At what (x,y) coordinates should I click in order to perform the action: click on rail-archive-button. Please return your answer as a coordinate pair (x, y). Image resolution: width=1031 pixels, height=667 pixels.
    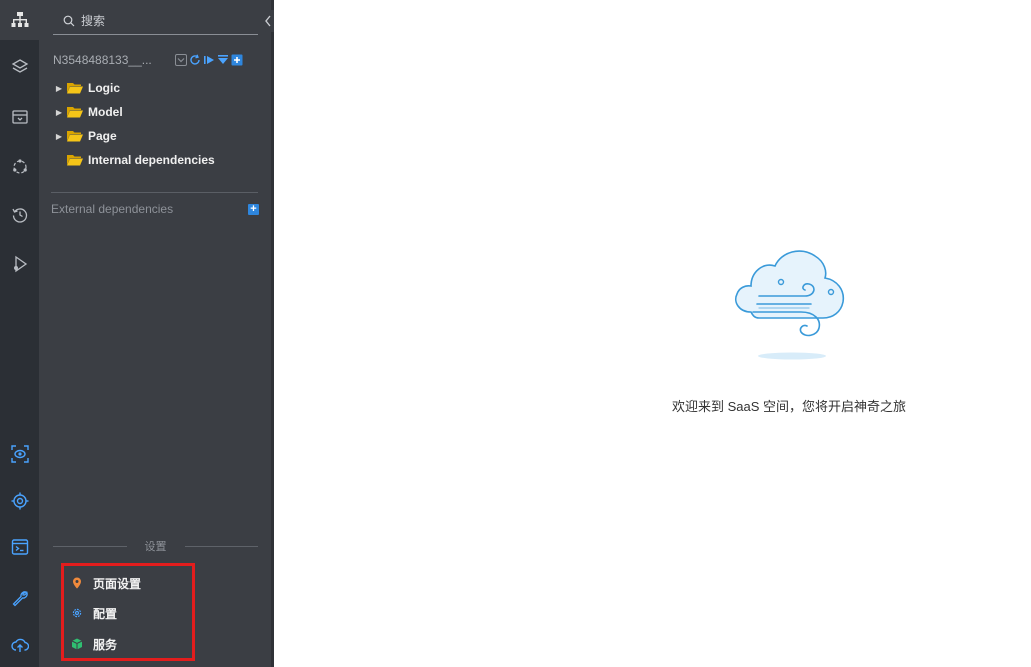
    Looking at the image, I should click on (19, 117).